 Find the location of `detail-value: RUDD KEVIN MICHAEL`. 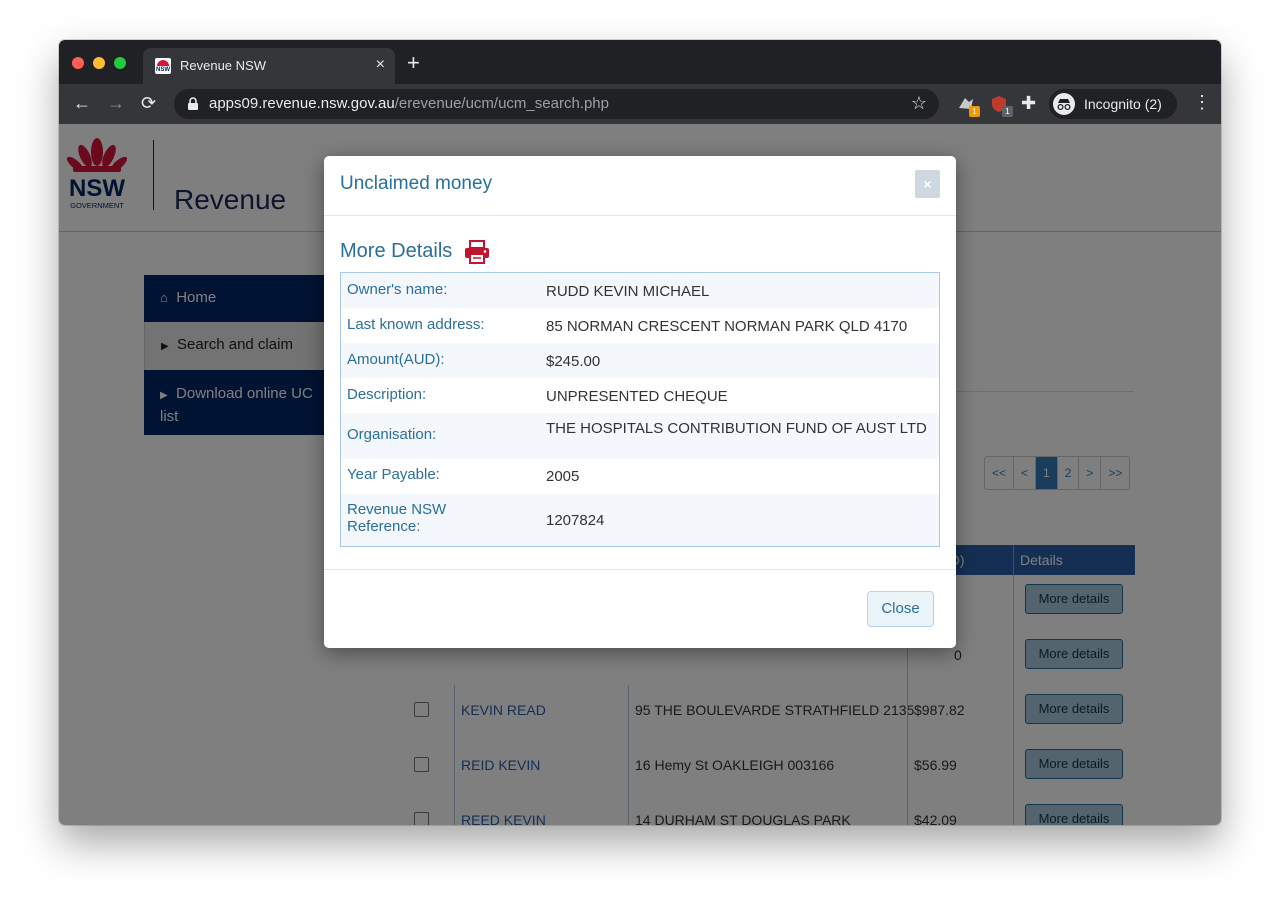

detail-value: RUDD KEVIN MICHAEL is located at coordinates (628, 291).